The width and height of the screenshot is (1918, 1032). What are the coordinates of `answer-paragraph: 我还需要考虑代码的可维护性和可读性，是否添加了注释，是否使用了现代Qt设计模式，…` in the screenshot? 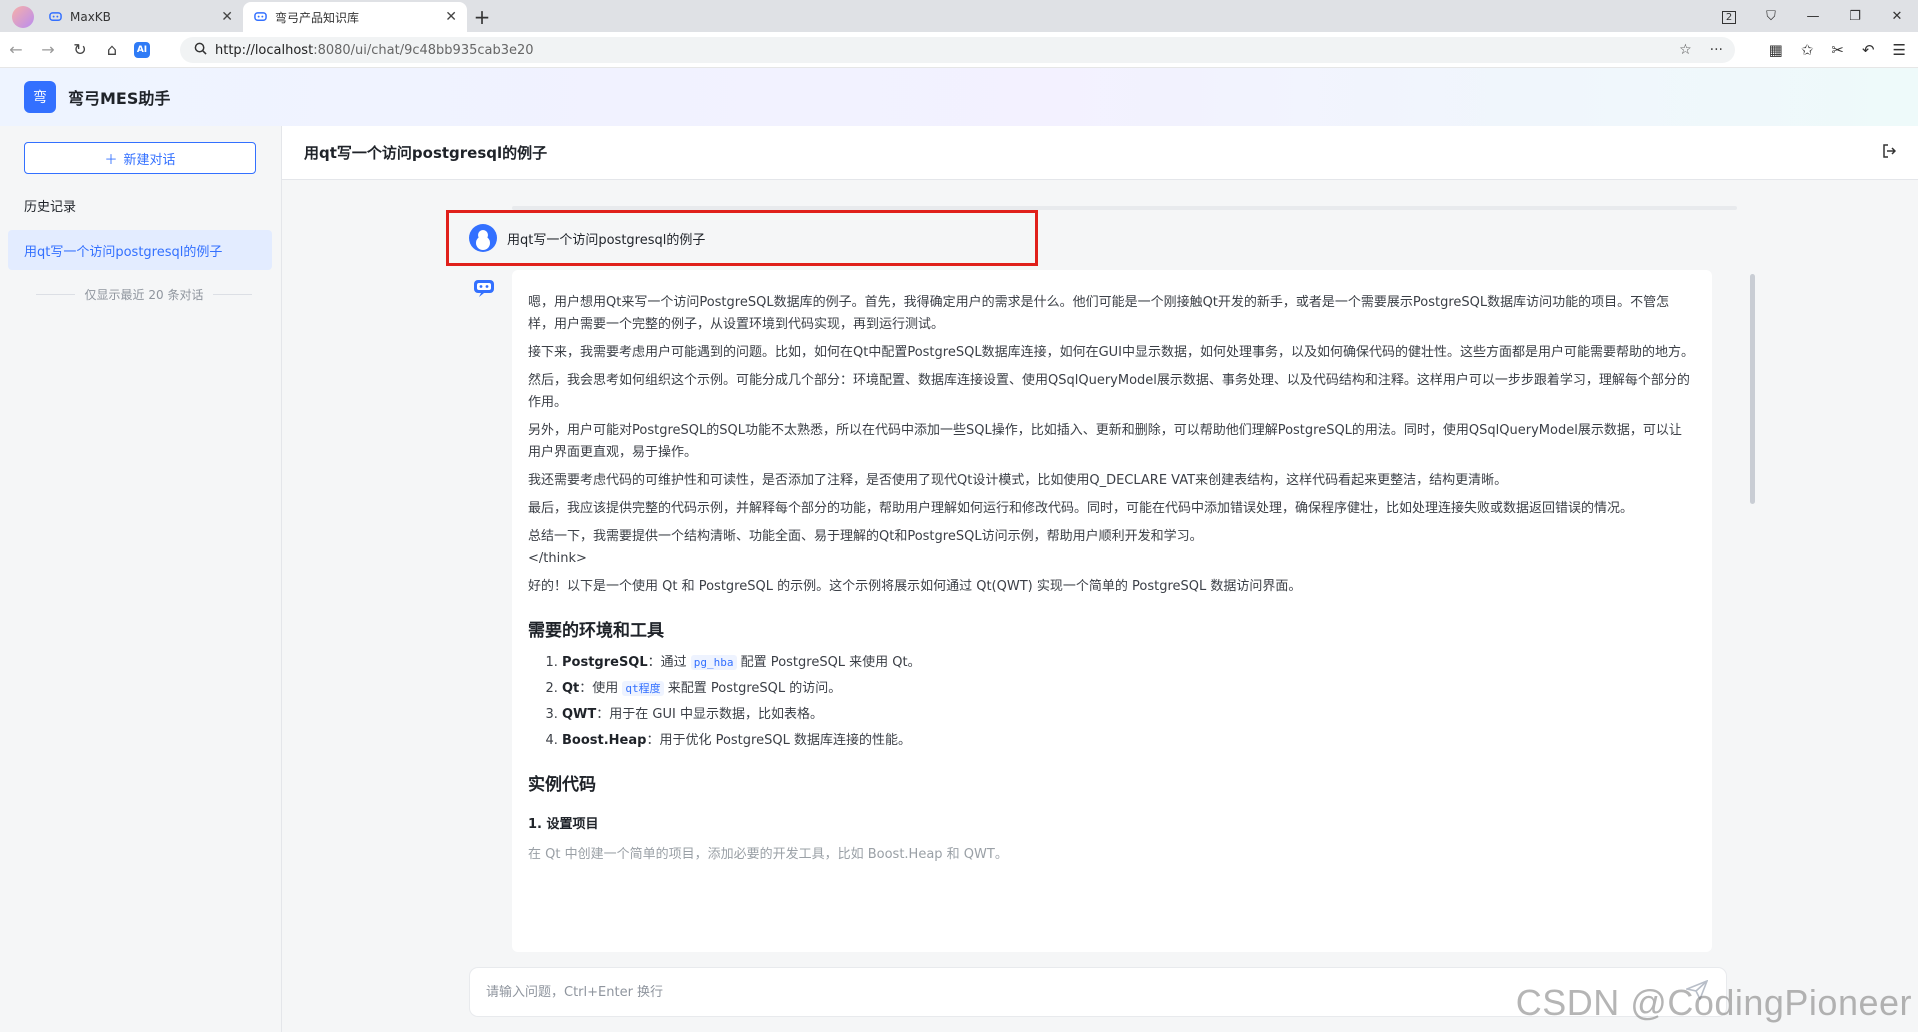 It's located at (1018, 480).